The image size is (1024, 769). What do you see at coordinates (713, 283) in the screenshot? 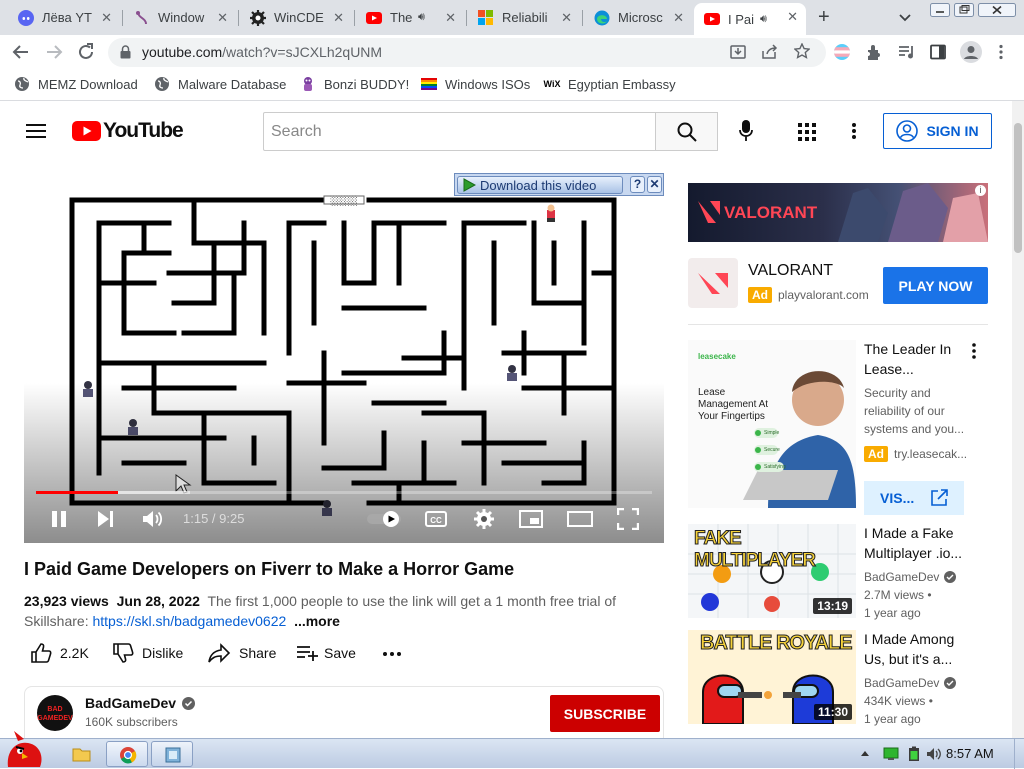
I see `valorant-logo` at bounding box center [713, 283].